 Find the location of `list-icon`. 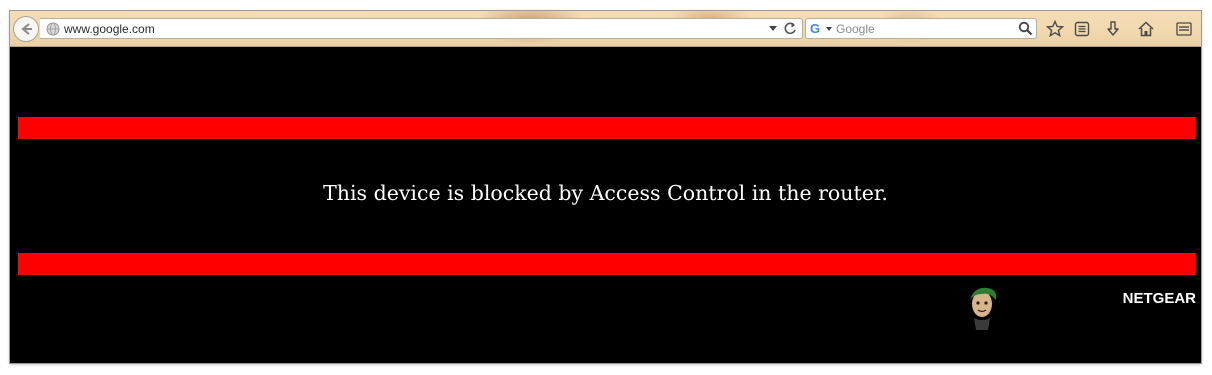

list-icon is located at coordinates (1082, 29).